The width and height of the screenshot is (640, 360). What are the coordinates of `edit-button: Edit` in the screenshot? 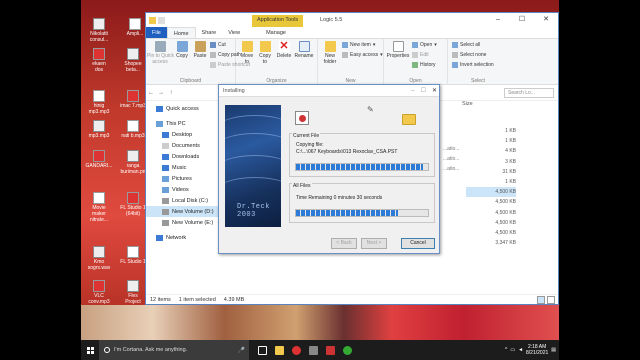 It's located at (420, 55).